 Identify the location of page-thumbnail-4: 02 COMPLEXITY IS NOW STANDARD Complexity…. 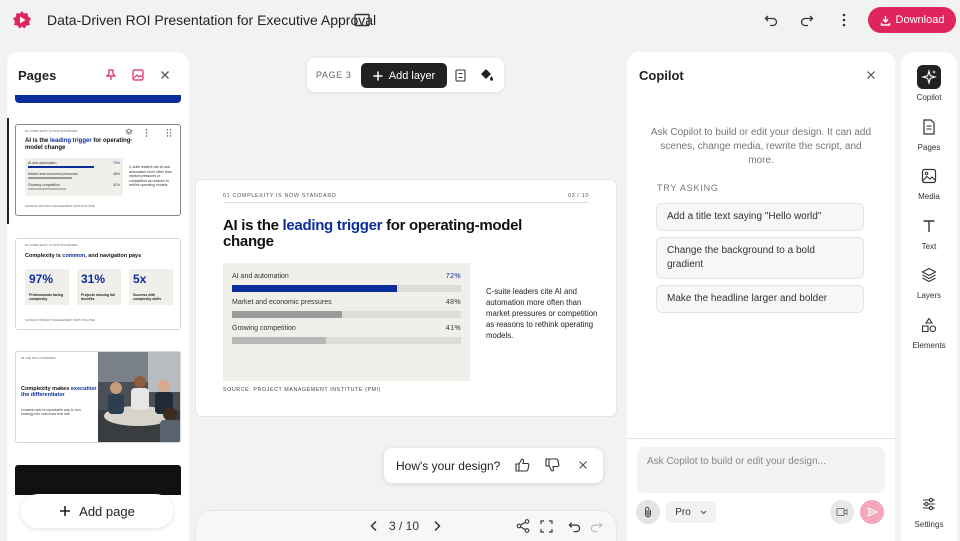
(98, 284).